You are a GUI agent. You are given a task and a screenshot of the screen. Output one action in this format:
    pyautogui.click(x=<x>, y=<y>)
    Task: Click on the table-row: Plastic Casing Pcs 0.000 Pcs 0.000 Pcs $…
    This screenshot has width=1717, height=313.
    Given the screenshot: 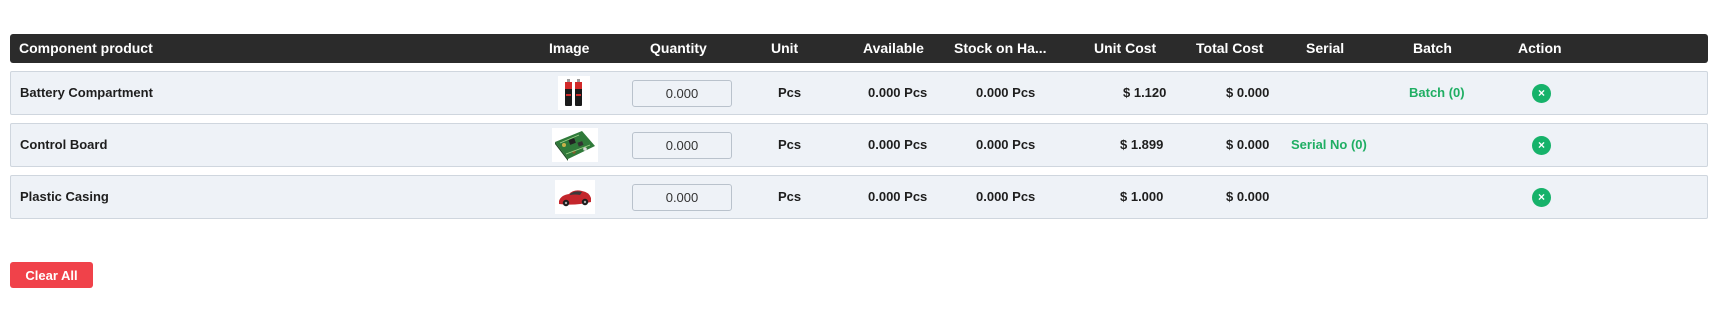 What is the action you would take?
    pyautogui.click(x=859, y=197)
    